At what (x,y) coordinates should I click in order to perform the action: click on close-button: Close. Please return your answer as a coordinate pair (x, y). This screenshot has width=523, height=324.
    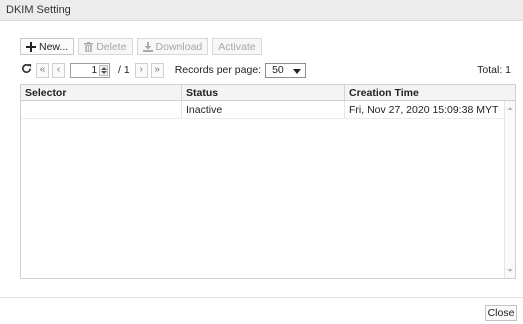
    Looking at the image, I should click on (501, 313).